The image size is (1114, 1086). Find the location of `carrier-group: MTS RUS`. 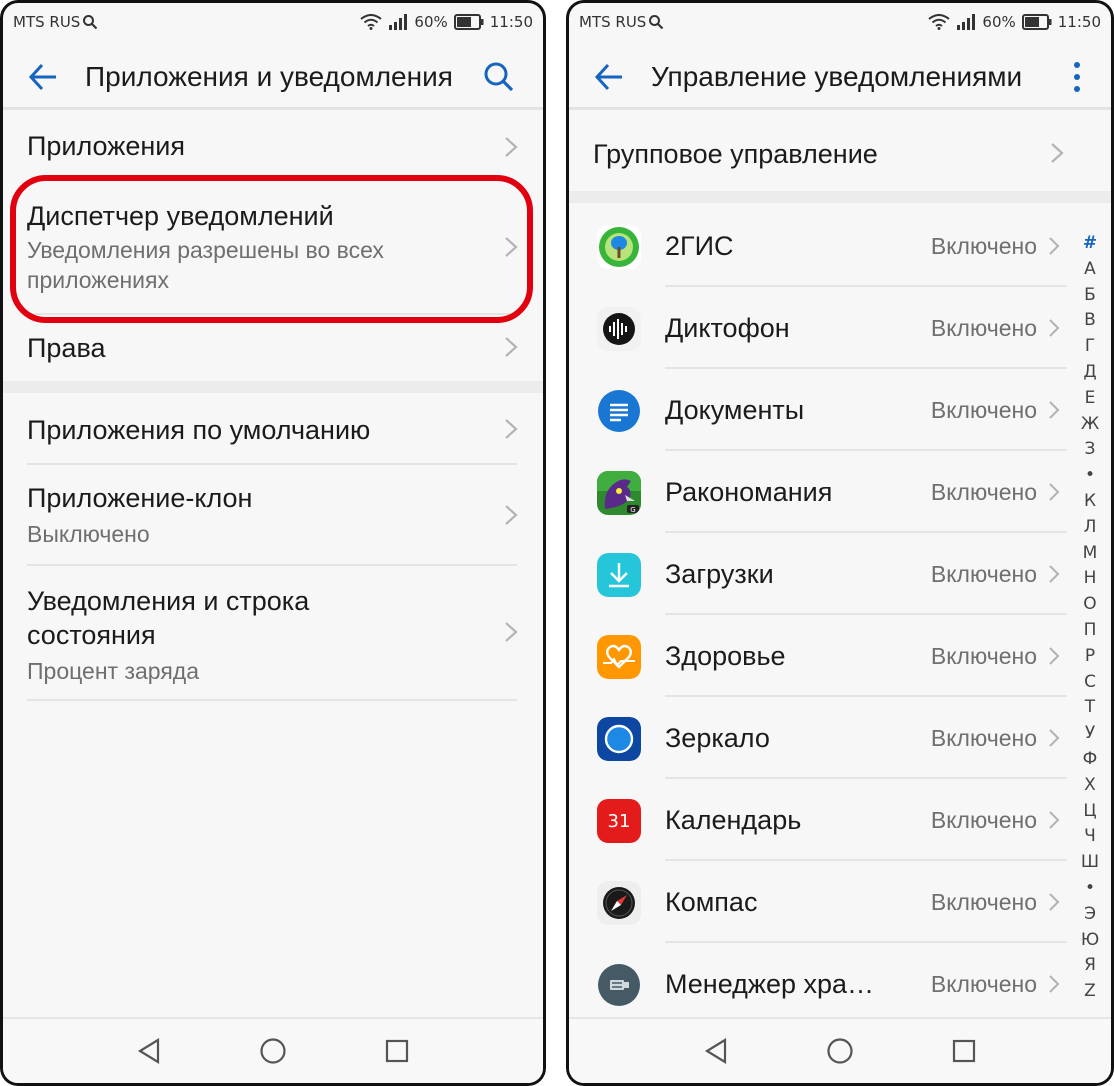

carrier-group: MTS RUS is located at coordinates (621, 22).